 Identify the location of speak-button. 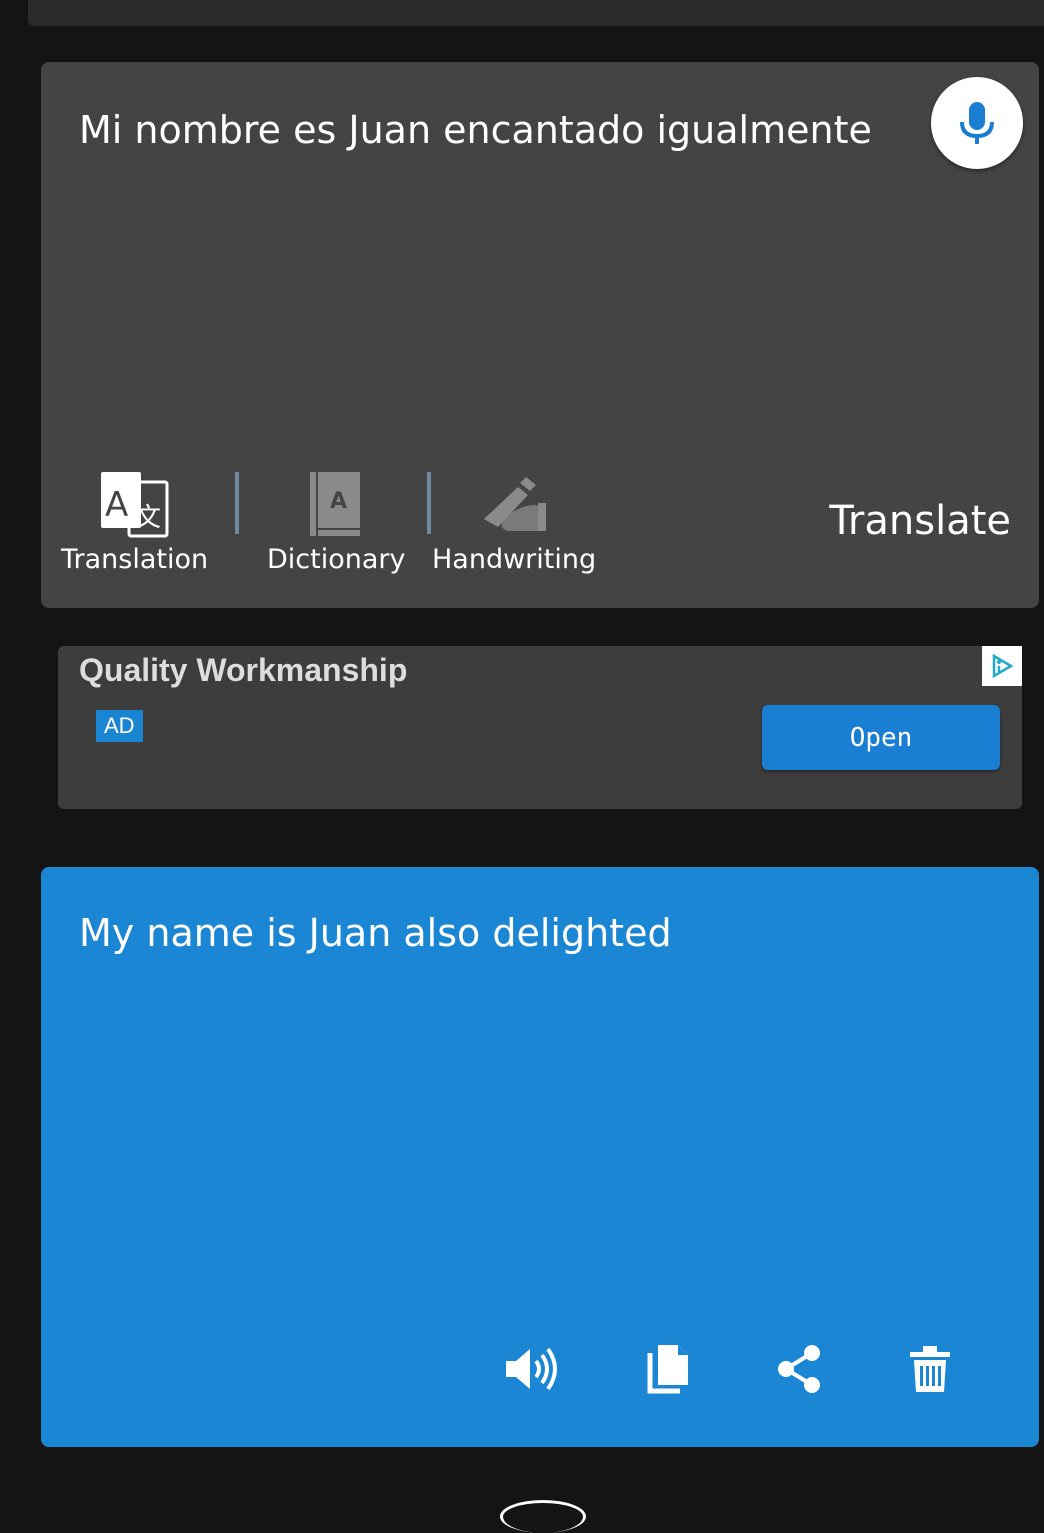
(532, 1369).